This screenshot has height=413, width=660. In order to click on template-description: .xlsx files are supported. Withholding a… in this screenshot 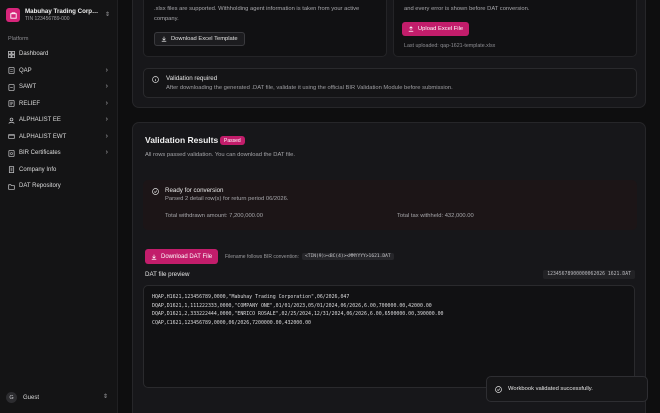, I will do `click(257, 14)`.